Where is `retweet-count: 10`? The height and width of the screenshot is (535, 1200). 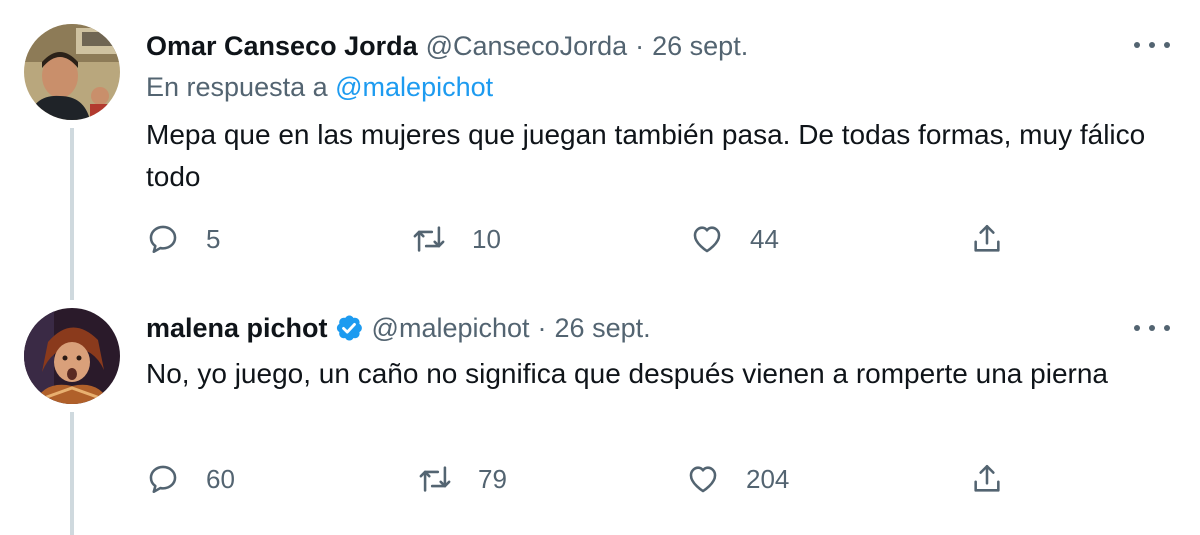
retweet-count: 10 is located at coordinates (486, 238).